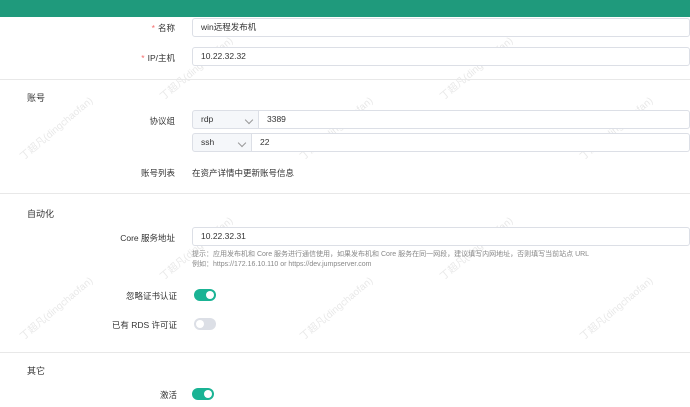 This screenshot has width=690, height=407. I want to click on core-address-input: 10.22.32.31, so click(441, 236).